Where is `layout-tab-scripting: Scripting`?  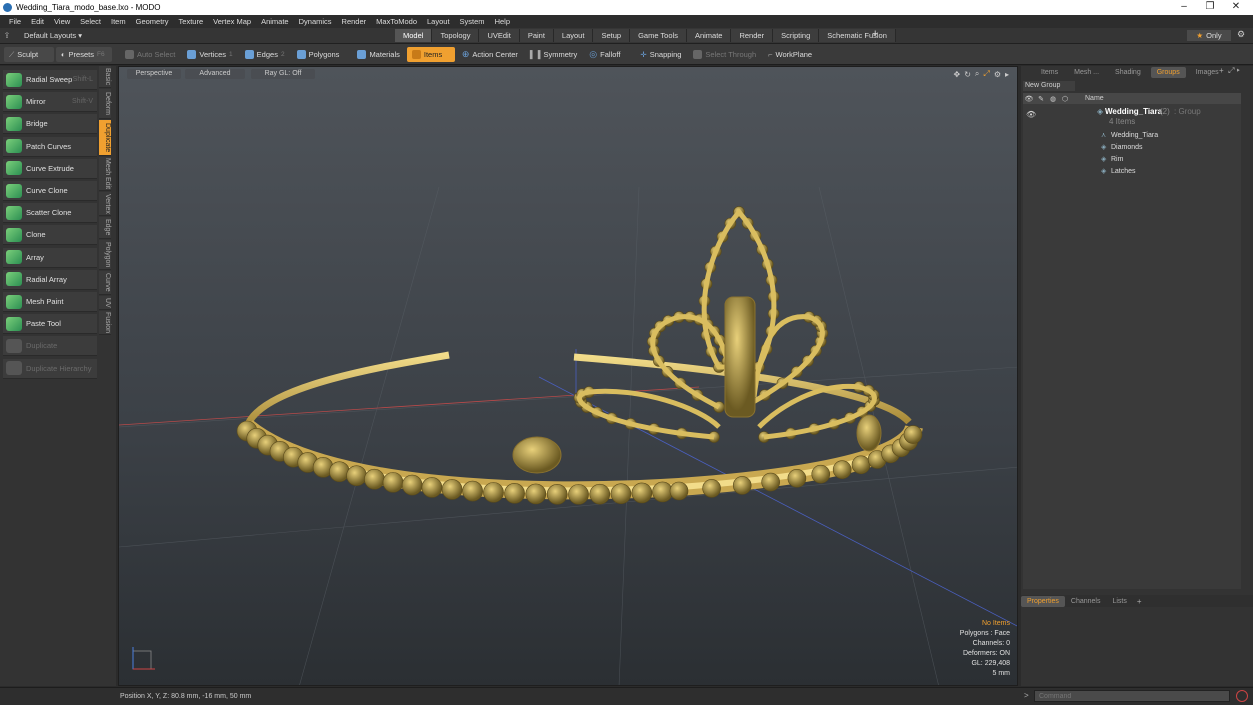
layout-tab-scripting: Scripting is located at coordinates (796, 35).